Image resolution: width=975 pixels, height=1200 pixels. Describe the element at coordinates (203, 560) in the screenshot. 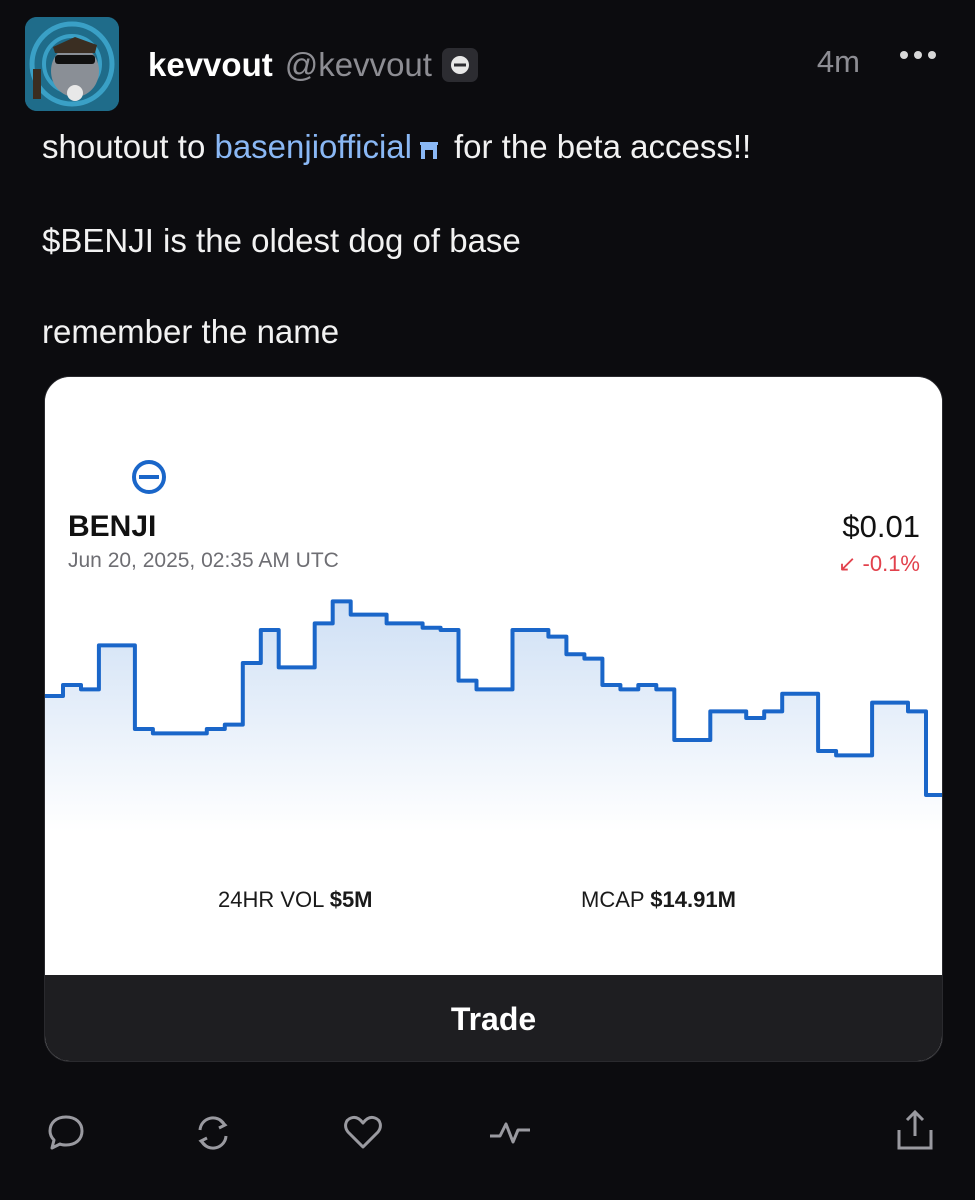

I see `token-timestamp: Jun 20, 2025, 02:35 AM UTC` at that location.